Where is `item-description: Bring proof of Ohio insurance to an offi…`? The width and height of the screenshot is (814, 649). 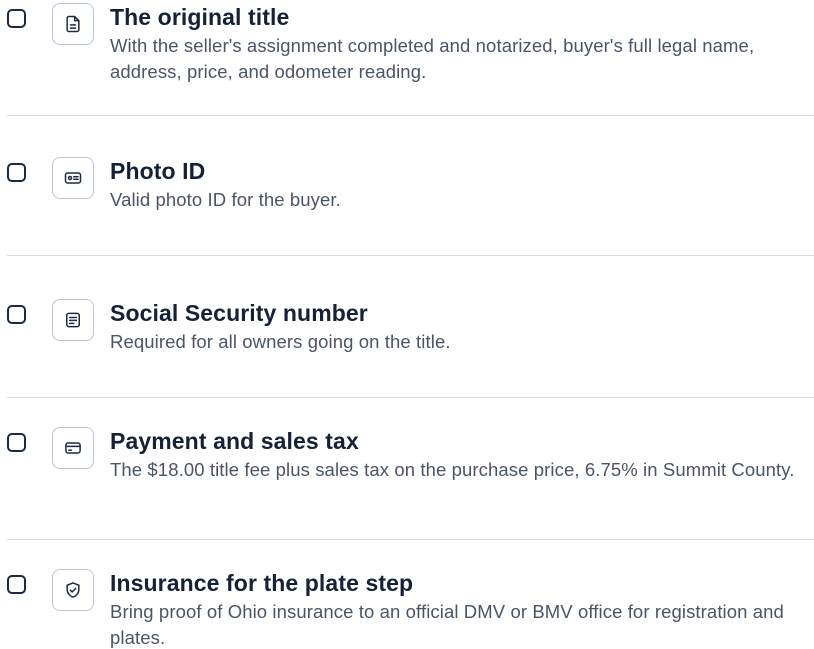
item-description: Bring proof of Ohio insurance to an offi… is located at coordinates (447, 624).